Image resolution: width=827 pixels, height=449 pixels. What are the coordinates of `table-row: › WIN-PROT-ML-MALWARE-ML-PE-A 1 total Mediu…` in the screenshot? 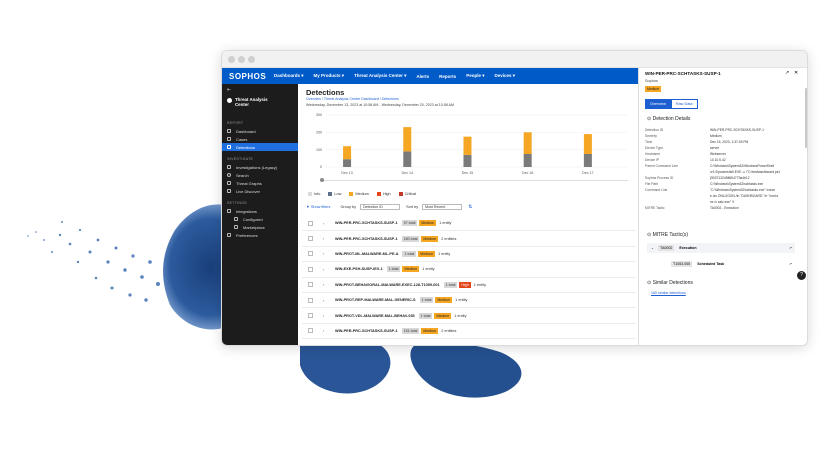 It's located at (469, 255).